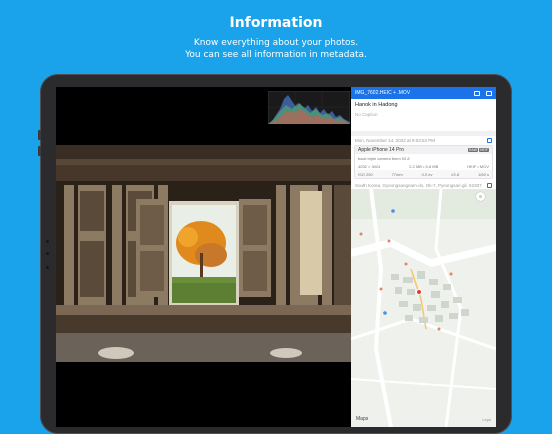  What do you see at coordinates (276, 23) in the screenshot?
I see `hero-title: Information` at bounding box center [276, 23].